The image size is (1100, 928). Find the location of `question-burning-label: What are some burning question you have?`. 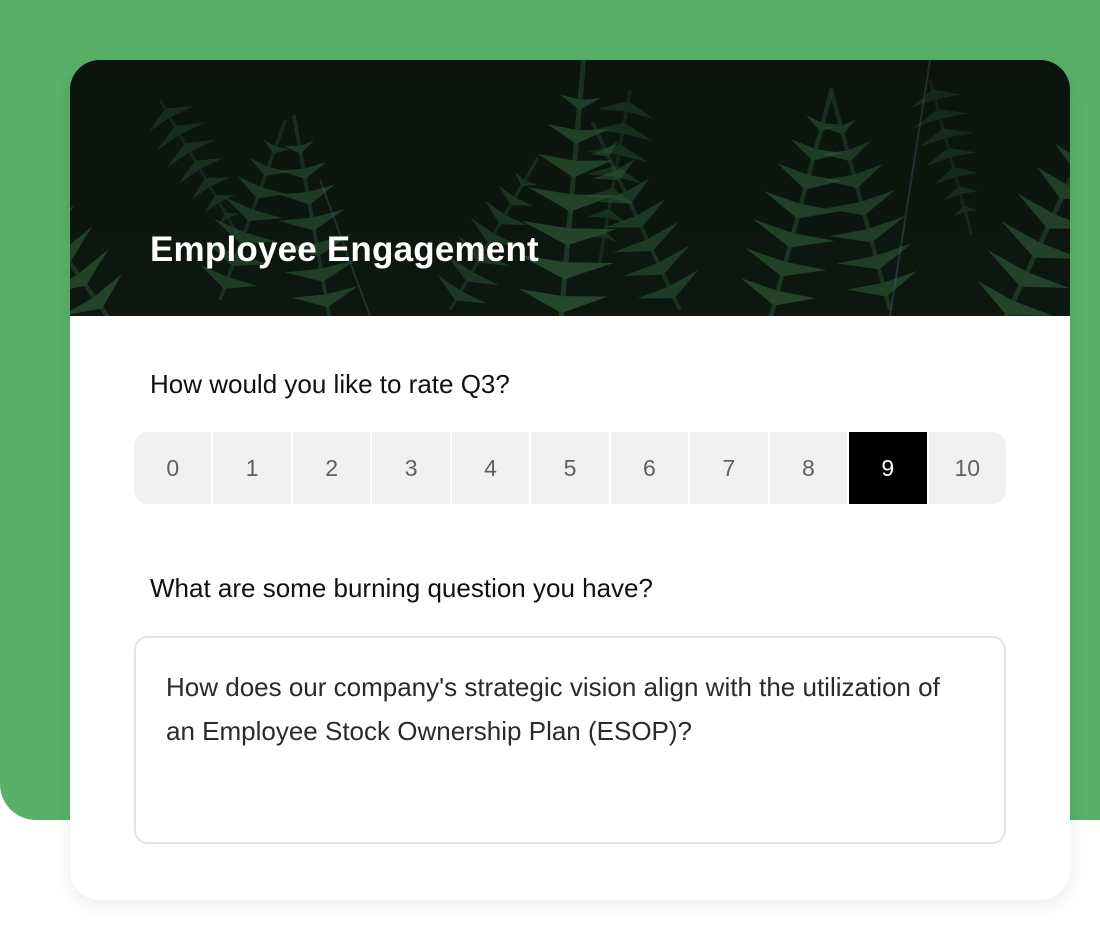

question-burning-label: What are some burning question you have? is located at coordinates (401, 588).